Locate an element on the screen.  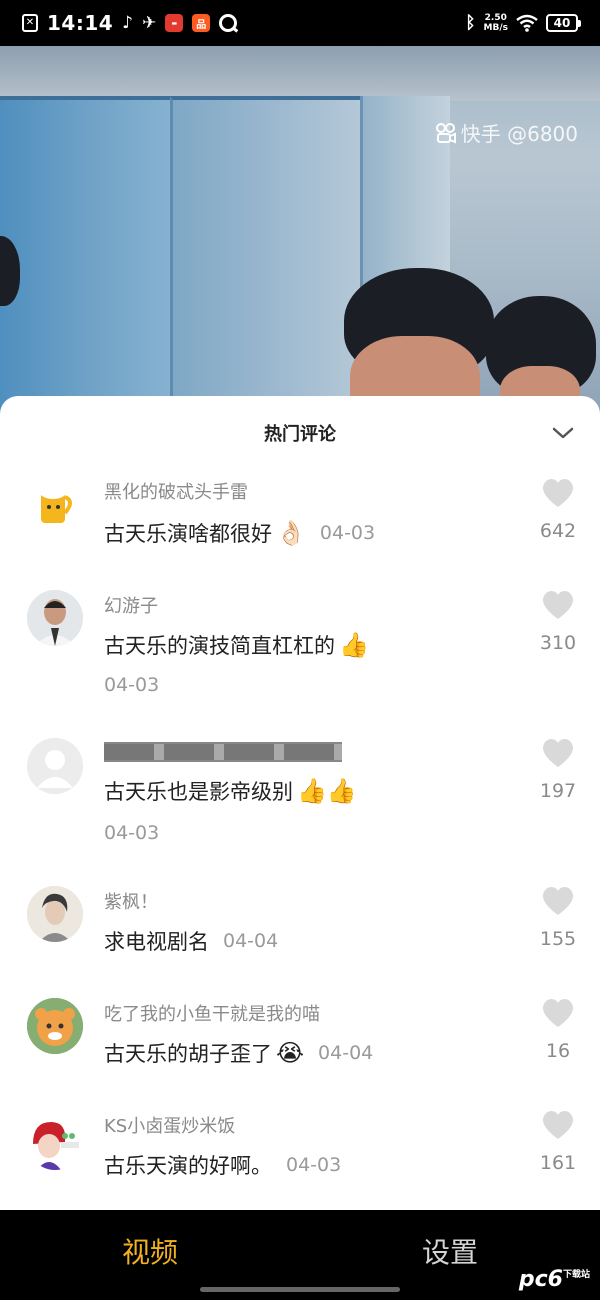
comment-item: KS小卤蛋炒米饭 古乐天演的好啊。 04-03 161 is located at coordinates (300, 1155).